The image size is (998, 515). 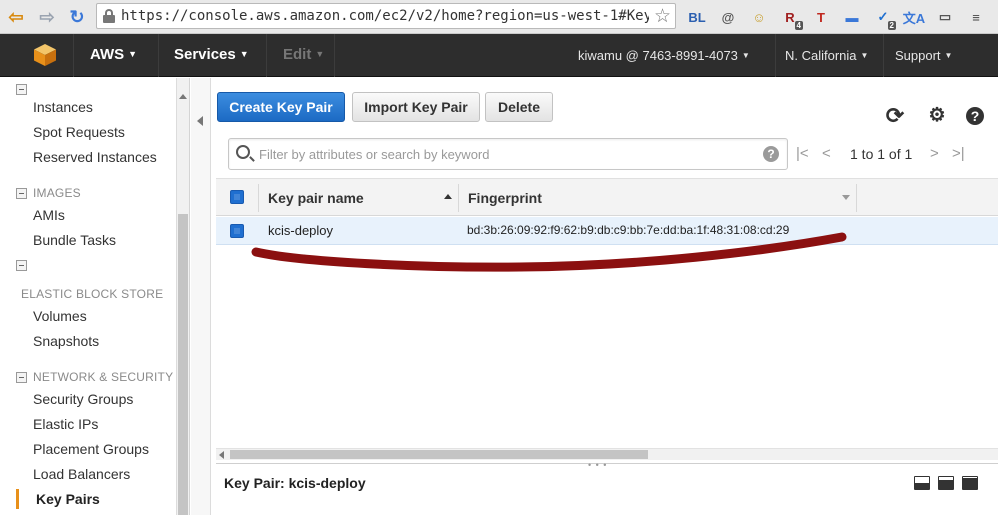 What do you see at coordinates (549, 252) in the screenshot?
I see `annotation-underline` at bounding box center [549, 252].